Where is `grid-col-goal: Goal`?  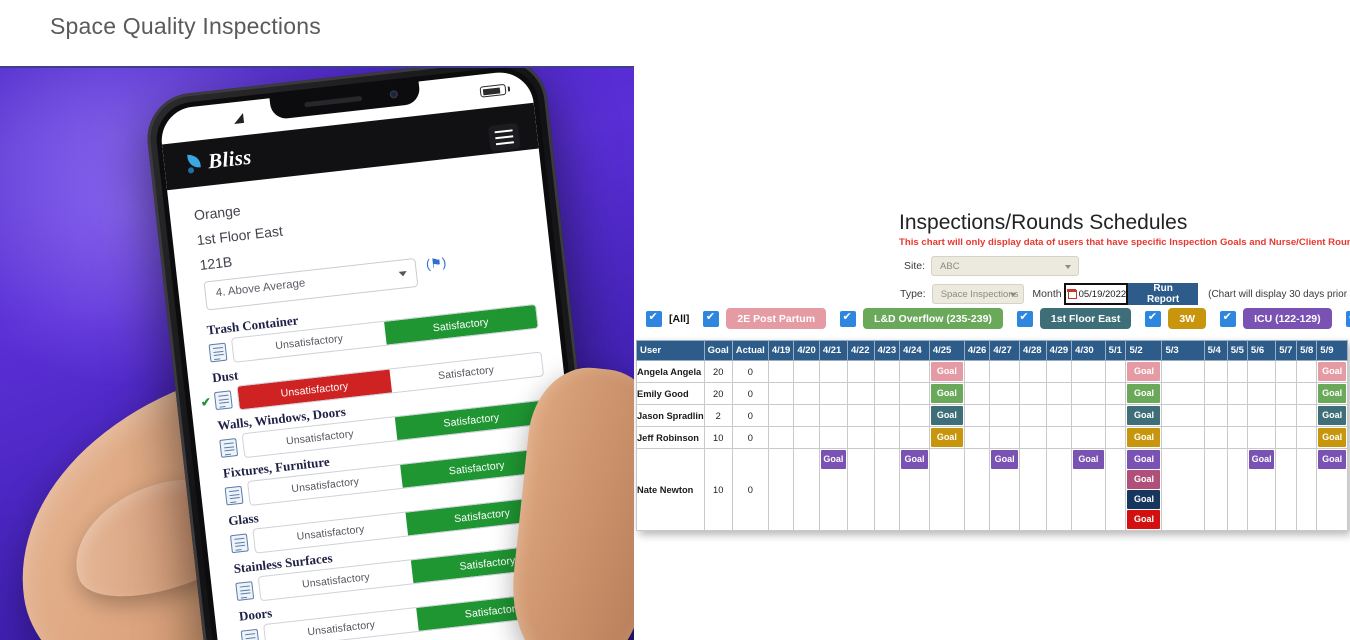 grid-col-goal: Goal is located at coordinates (718, 350).